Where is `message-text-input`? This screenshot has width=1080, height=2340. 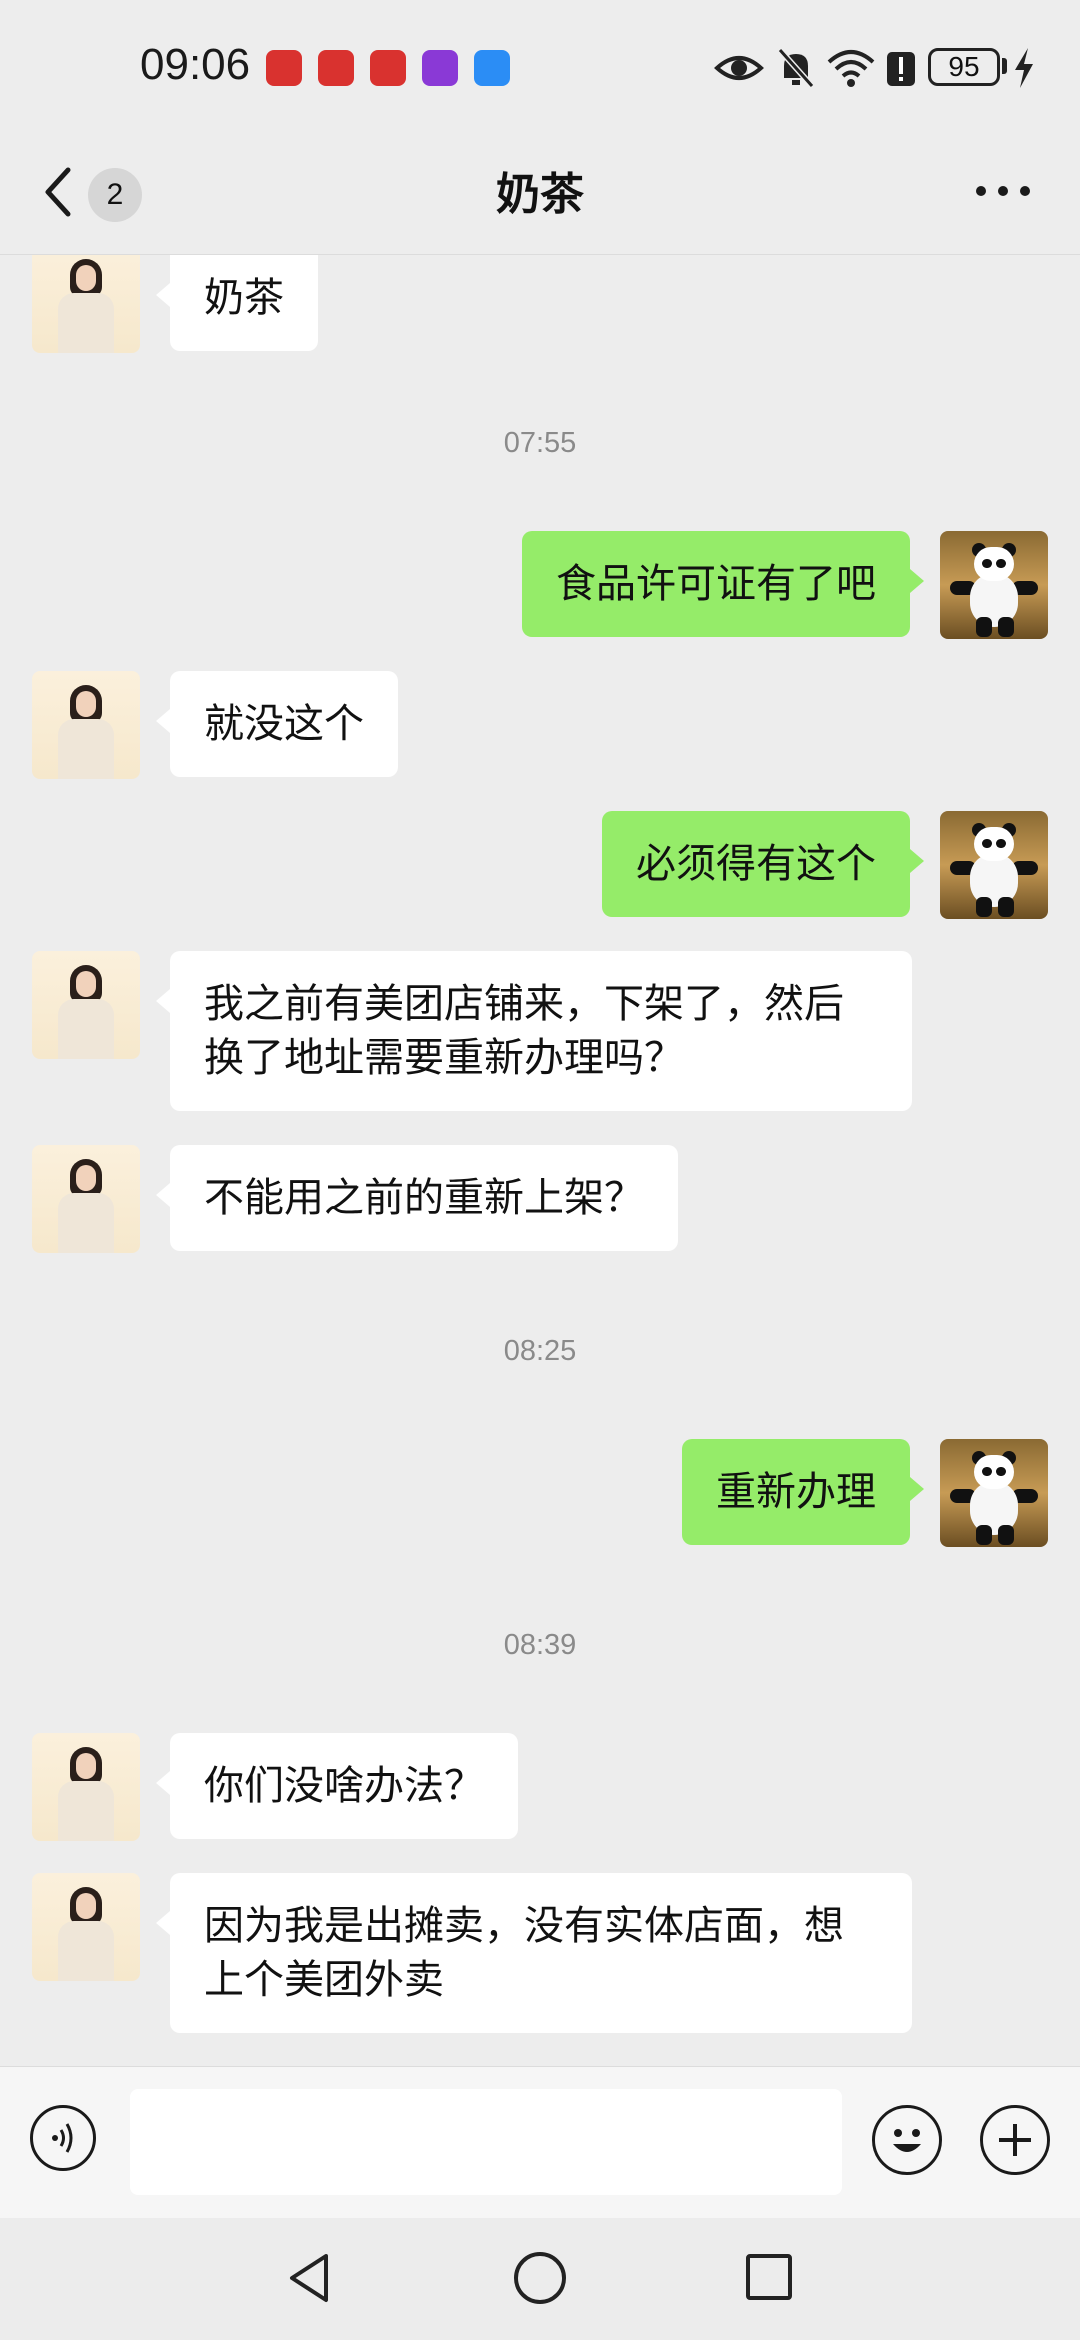 message-text-input is located at coordinates (486, 2142).